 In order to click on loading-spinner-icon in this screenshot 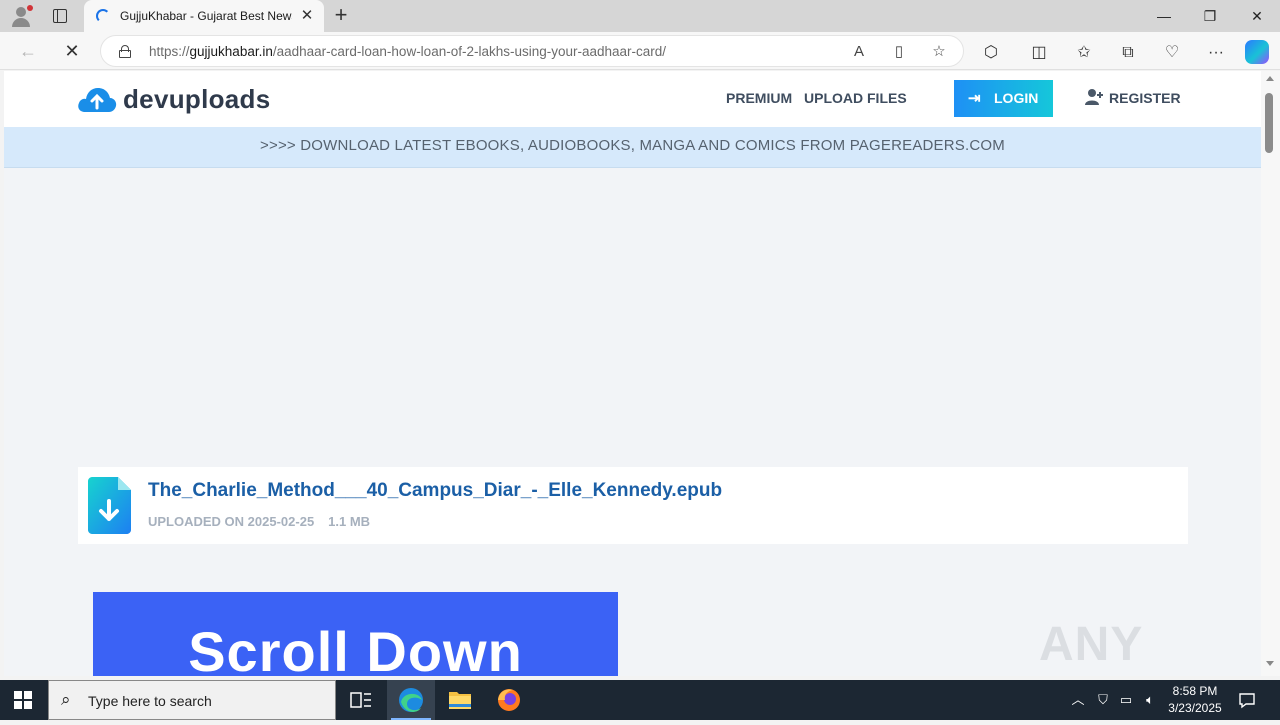, I will do `click(103, 16)`.